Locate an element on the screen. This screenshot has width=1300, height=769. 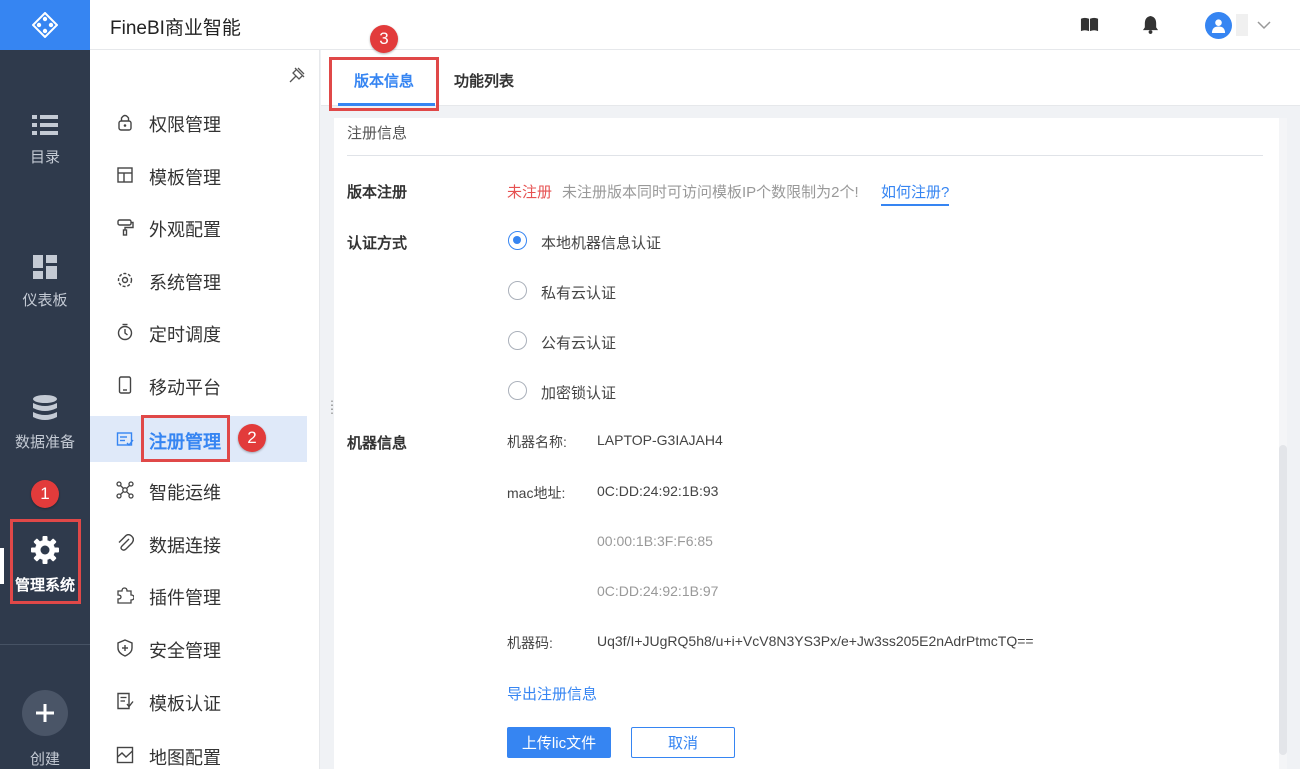
menu-item-plugins: 插件管理 is located at coordinates (198, 595).